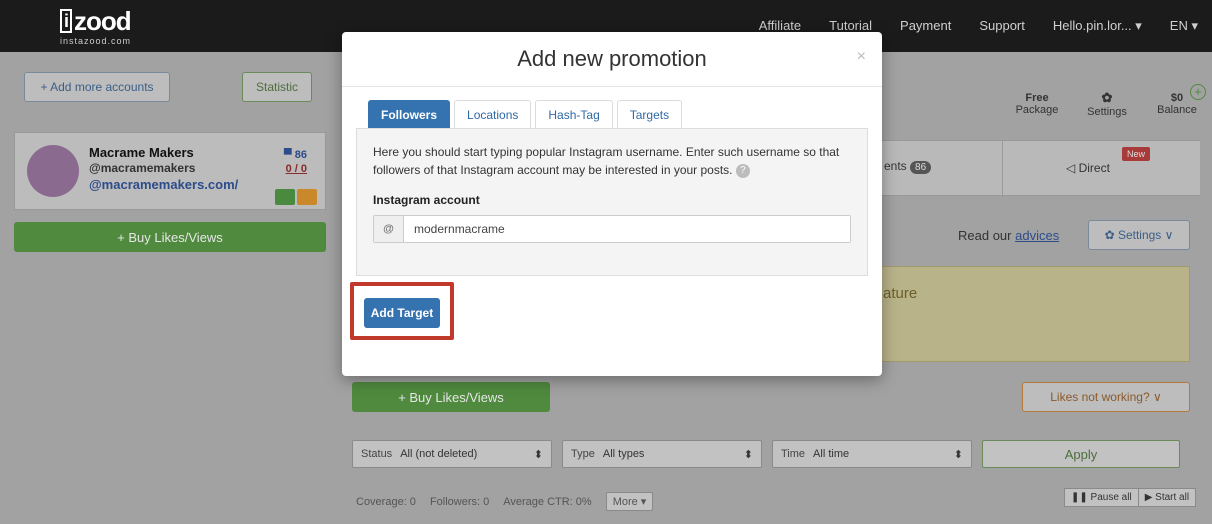  I want to click on add-target-button: Add Target, so click(402, 313).